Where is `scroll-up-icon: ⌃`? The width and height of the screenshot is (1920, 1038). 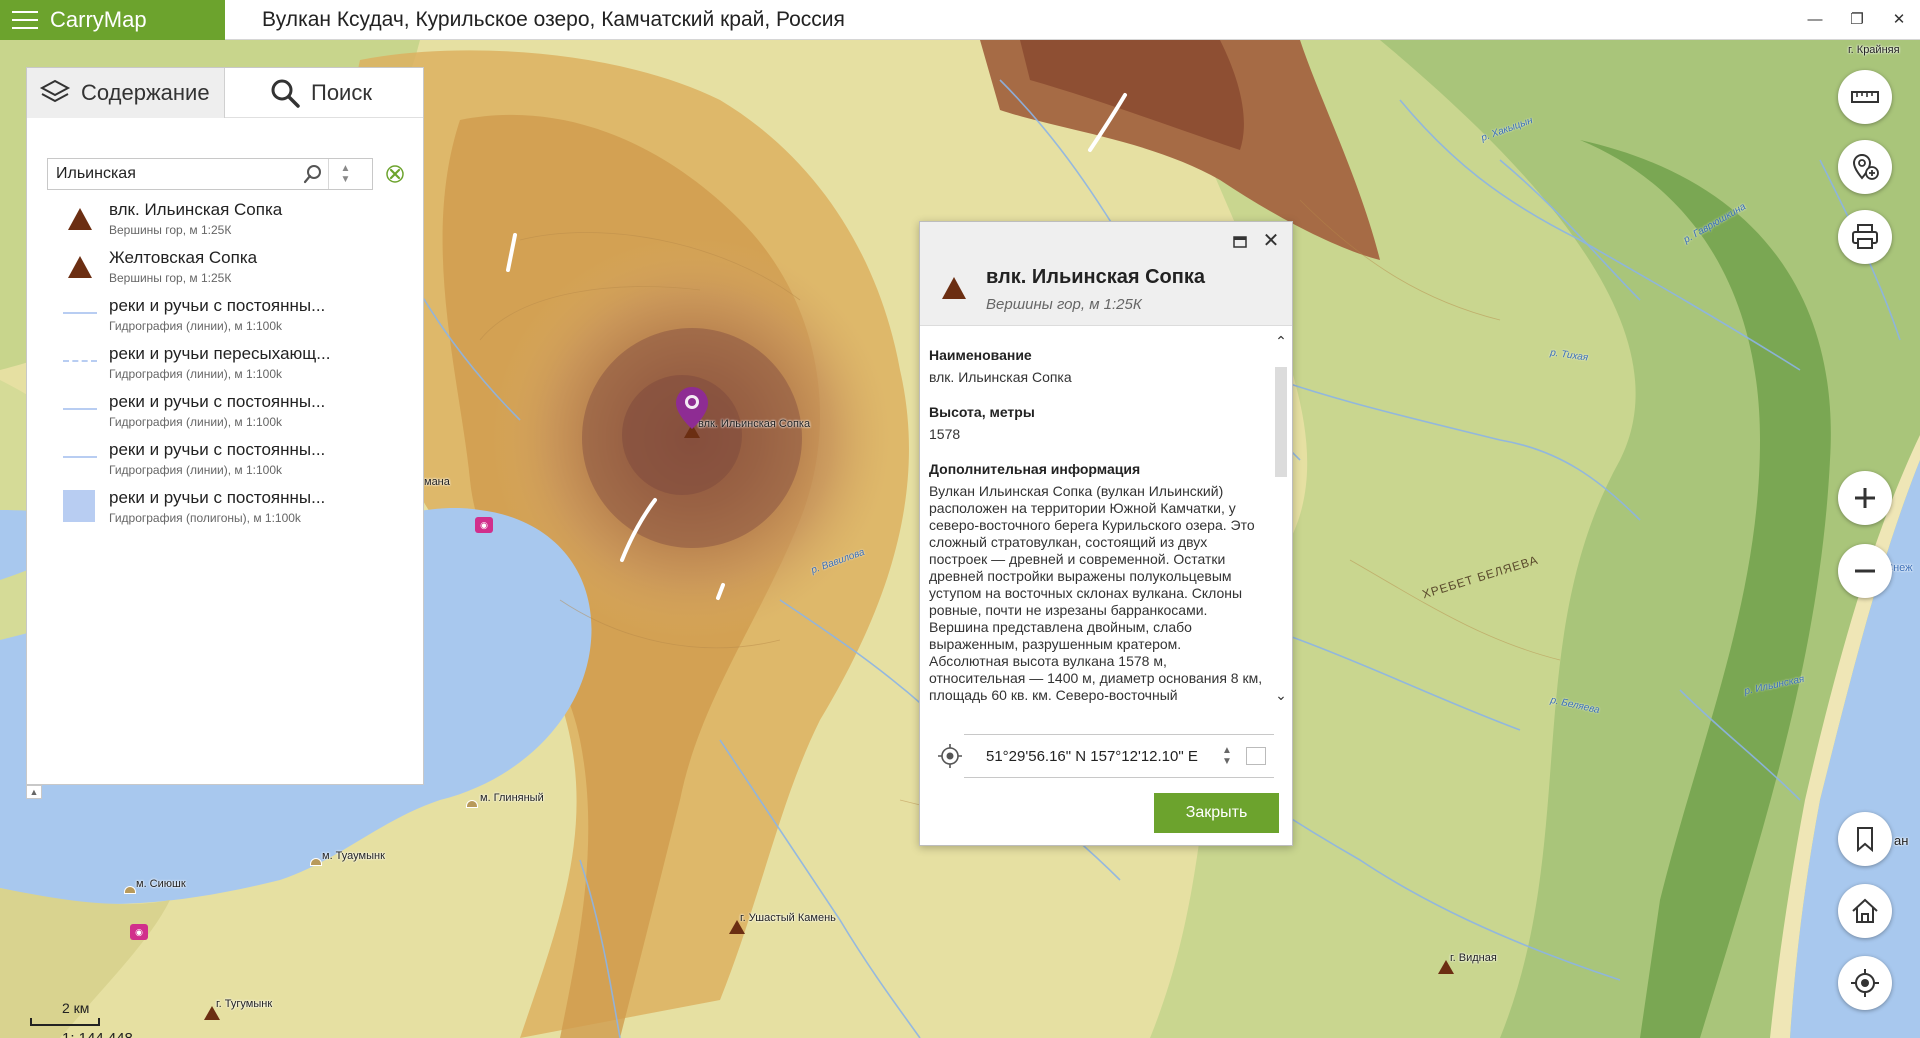
scroll-up-icon: ⌃ is located at coordinates (1281, 341).